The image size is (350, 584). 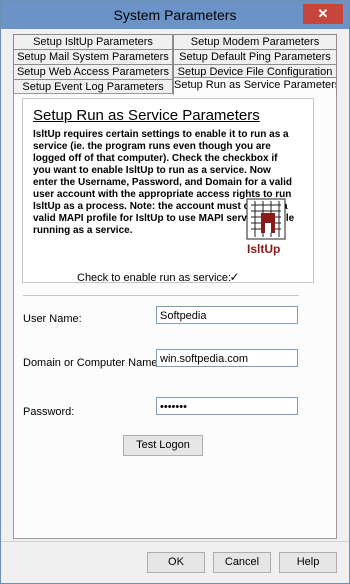 I want to click on tab-setup-default-ping: Setup Default Ping Parameters, so click(x=255, y=57).